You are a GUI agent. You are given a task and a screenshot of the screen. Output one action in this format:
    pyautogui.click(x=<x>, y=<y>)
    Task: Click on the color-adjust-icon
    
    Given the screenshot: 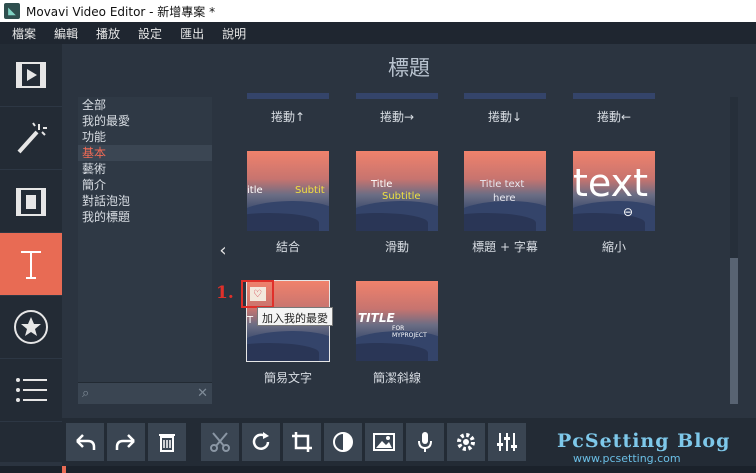 What is the action you would take?
    pyautogui.click(x=343, y=442)
    